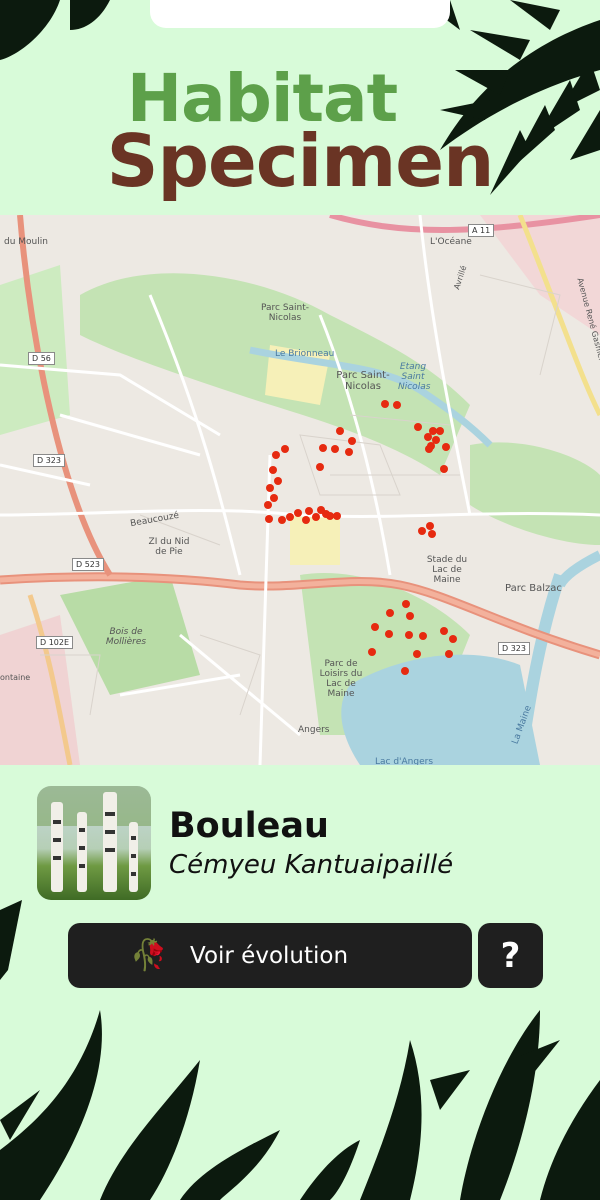  Describe the element at coordinates (305, 354) in the screenshot. I see `map-label: Le Brionneau` at that location.